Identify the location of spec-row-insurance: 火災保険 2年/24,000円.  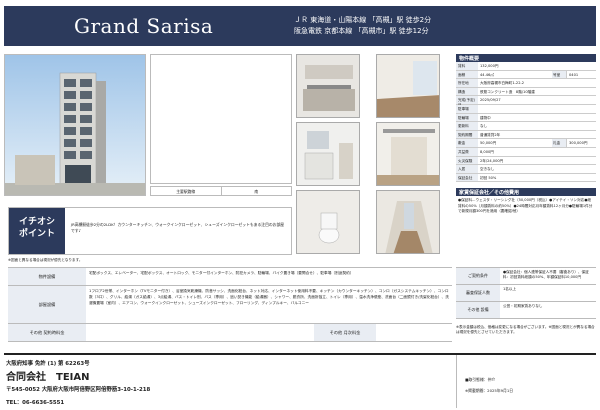
(526, 161).